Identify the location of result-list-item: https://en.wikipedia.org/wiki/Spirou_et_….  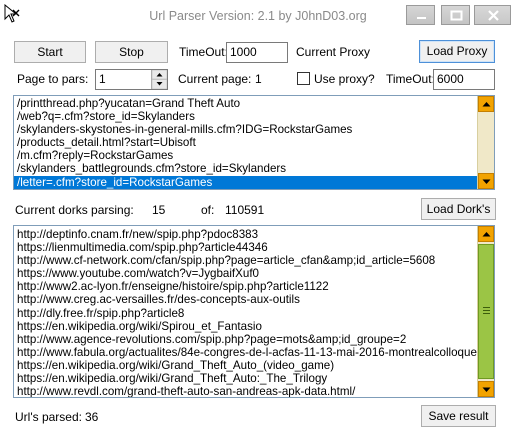
(245, 326).